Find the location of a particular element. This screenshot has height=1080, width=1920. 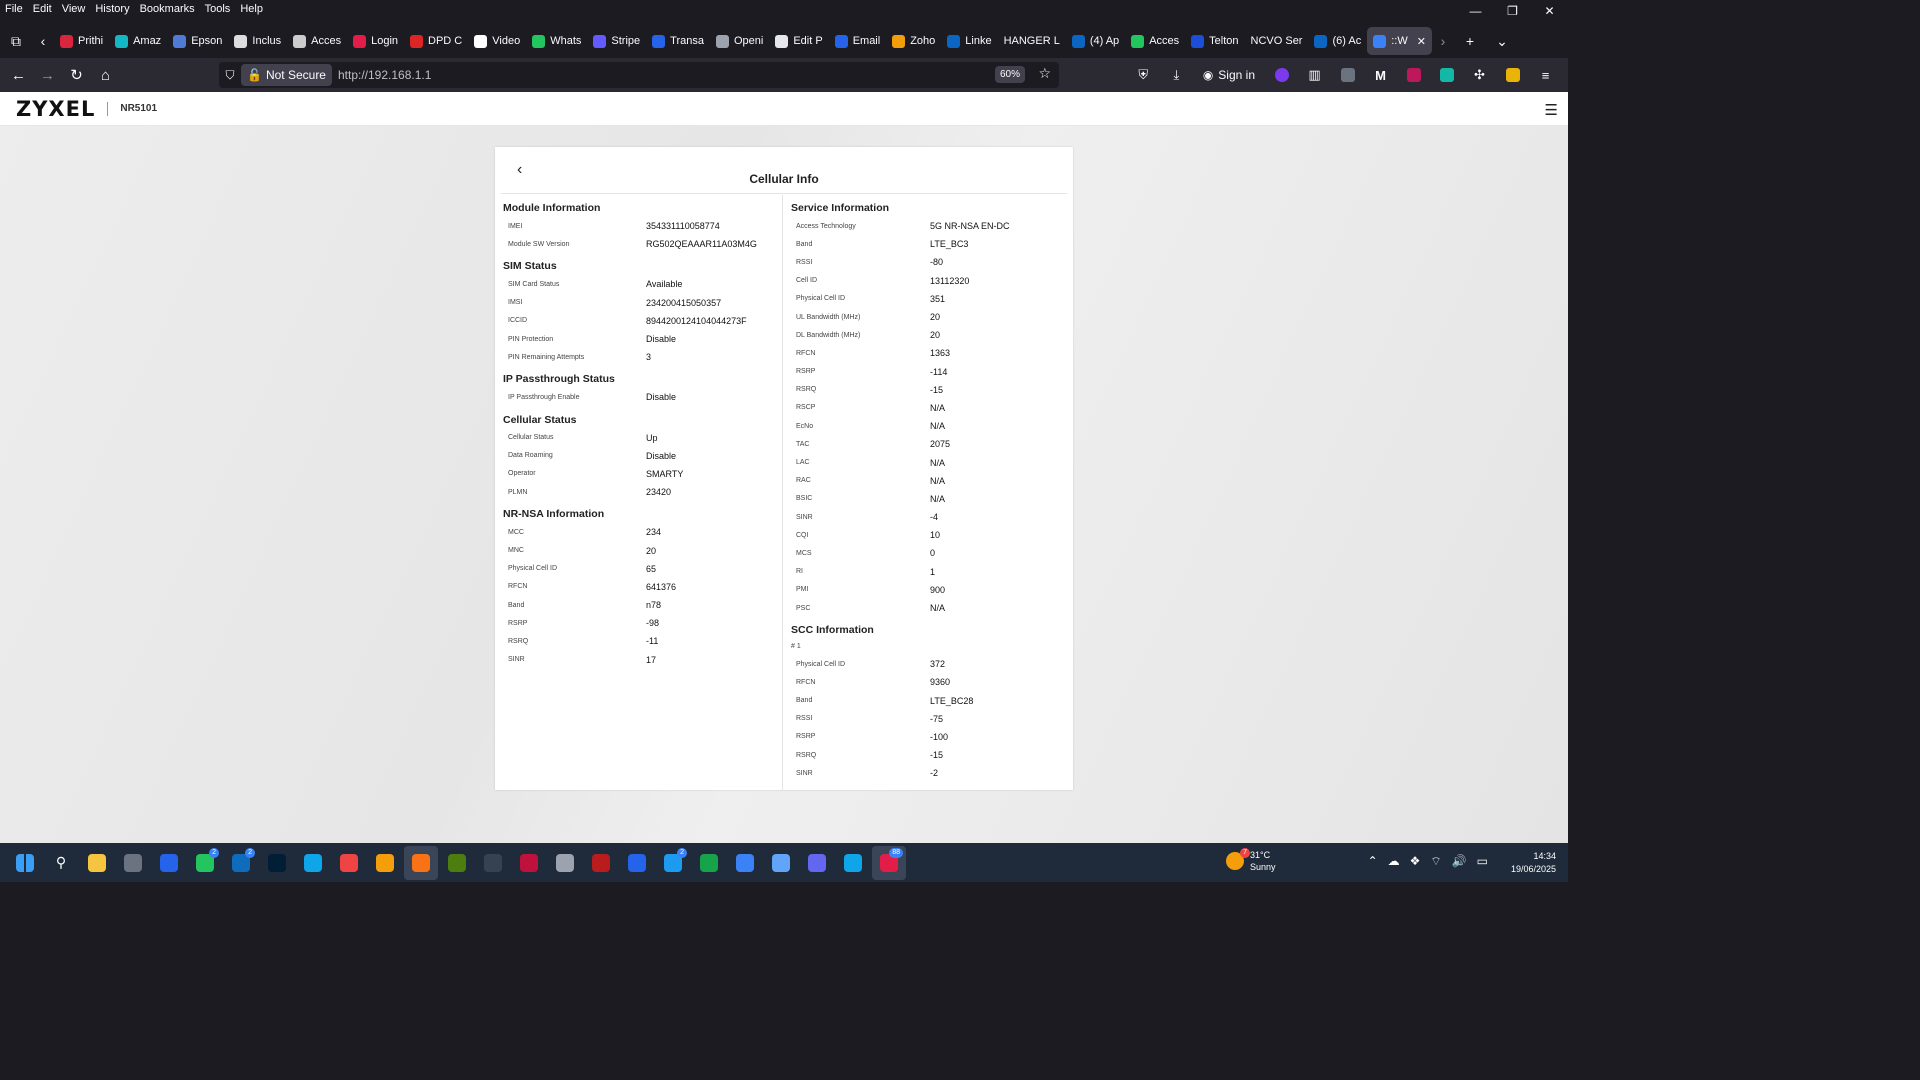

not-secure-label: Not Secure is located at coordinates (295, 75).